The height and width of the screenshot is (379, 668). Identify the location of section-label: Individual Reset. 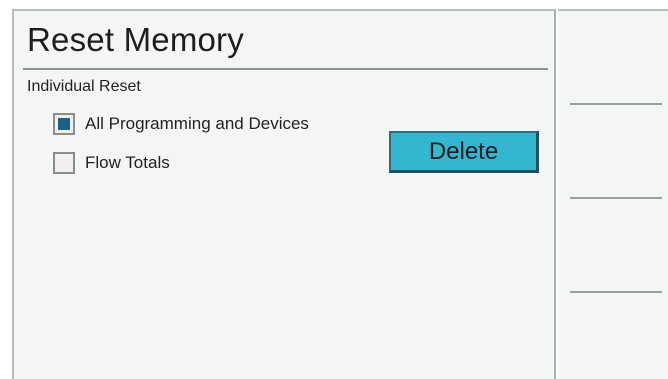
(84, 86).